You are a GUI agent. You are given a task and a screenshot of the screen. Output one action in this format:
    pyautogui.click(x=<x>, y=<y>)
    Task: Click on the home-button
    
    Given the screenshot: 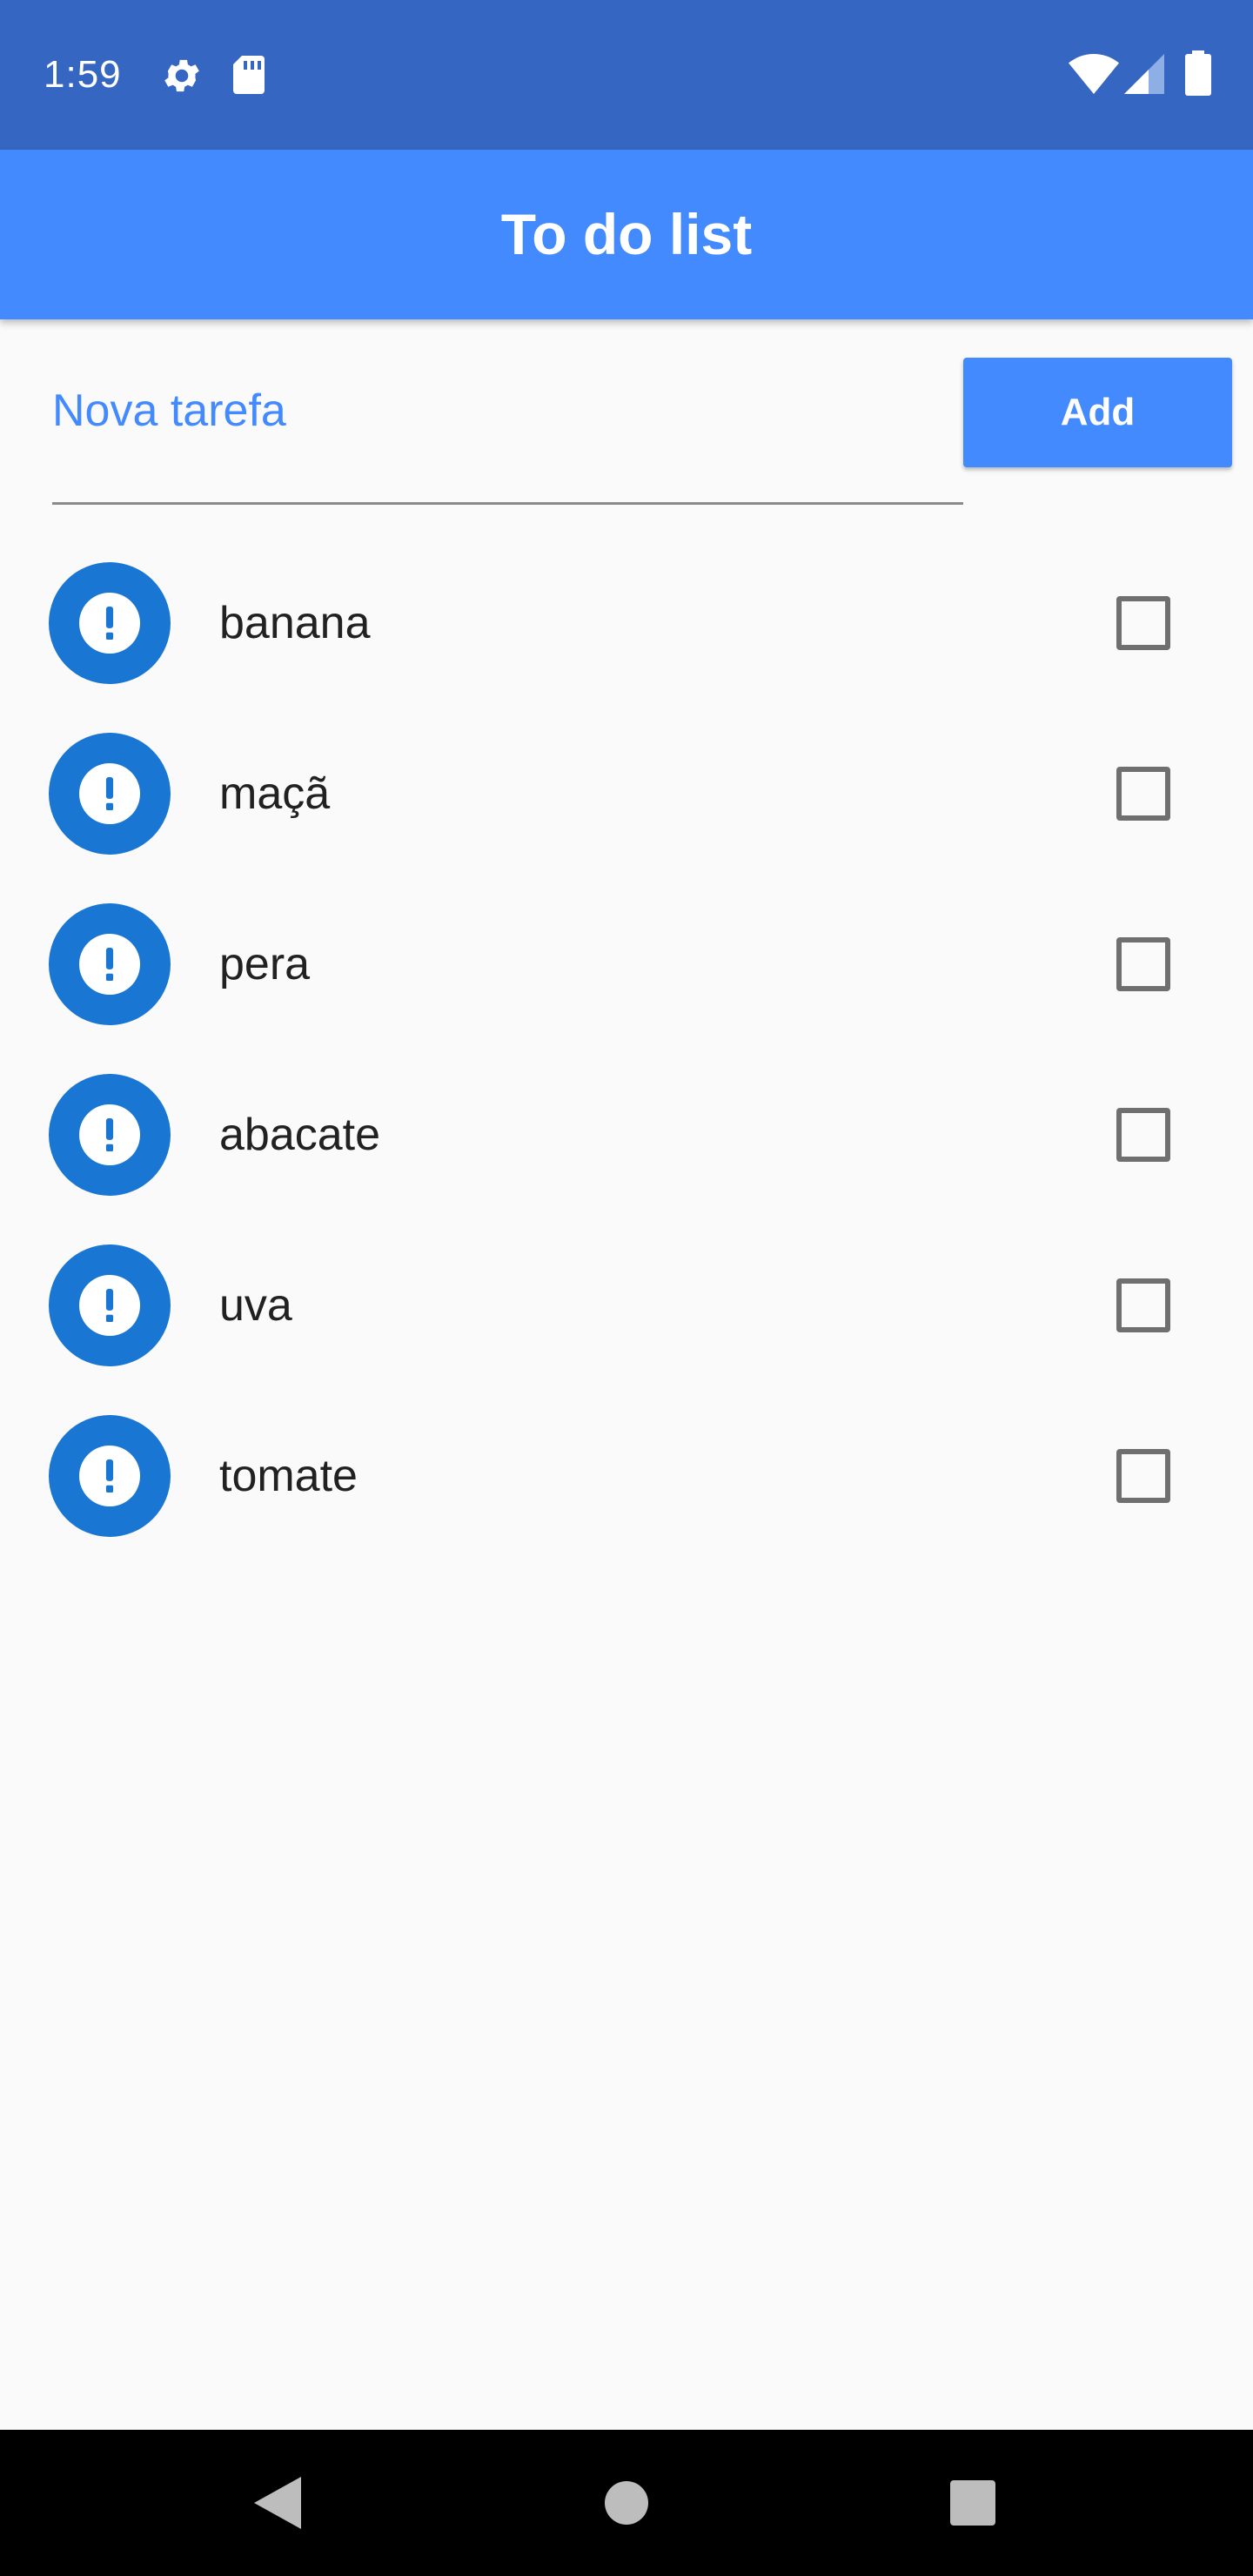 What is the action you would take?
    pyautogui.click(x=626, y=2503)
    